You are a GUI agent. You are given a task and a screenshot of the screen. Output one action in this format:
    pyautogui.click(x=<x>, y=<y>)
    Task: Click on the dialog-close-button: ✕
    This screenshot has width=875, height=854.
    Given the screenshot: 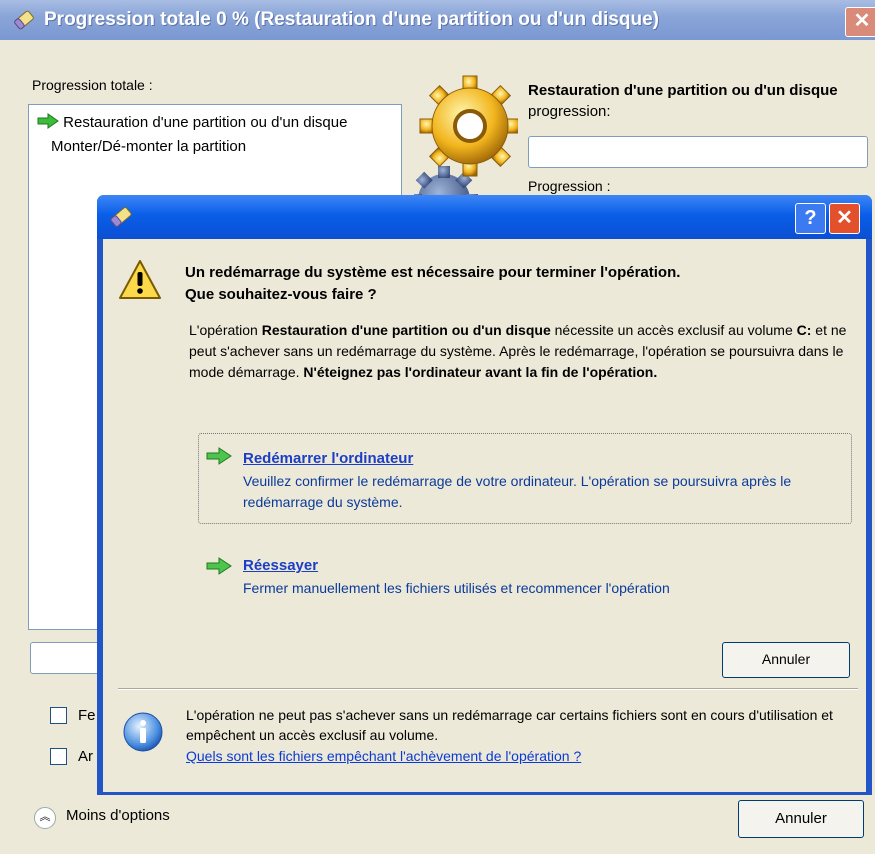 What is the action you would take?
    pyautogui.click(x=844, y=218)
    